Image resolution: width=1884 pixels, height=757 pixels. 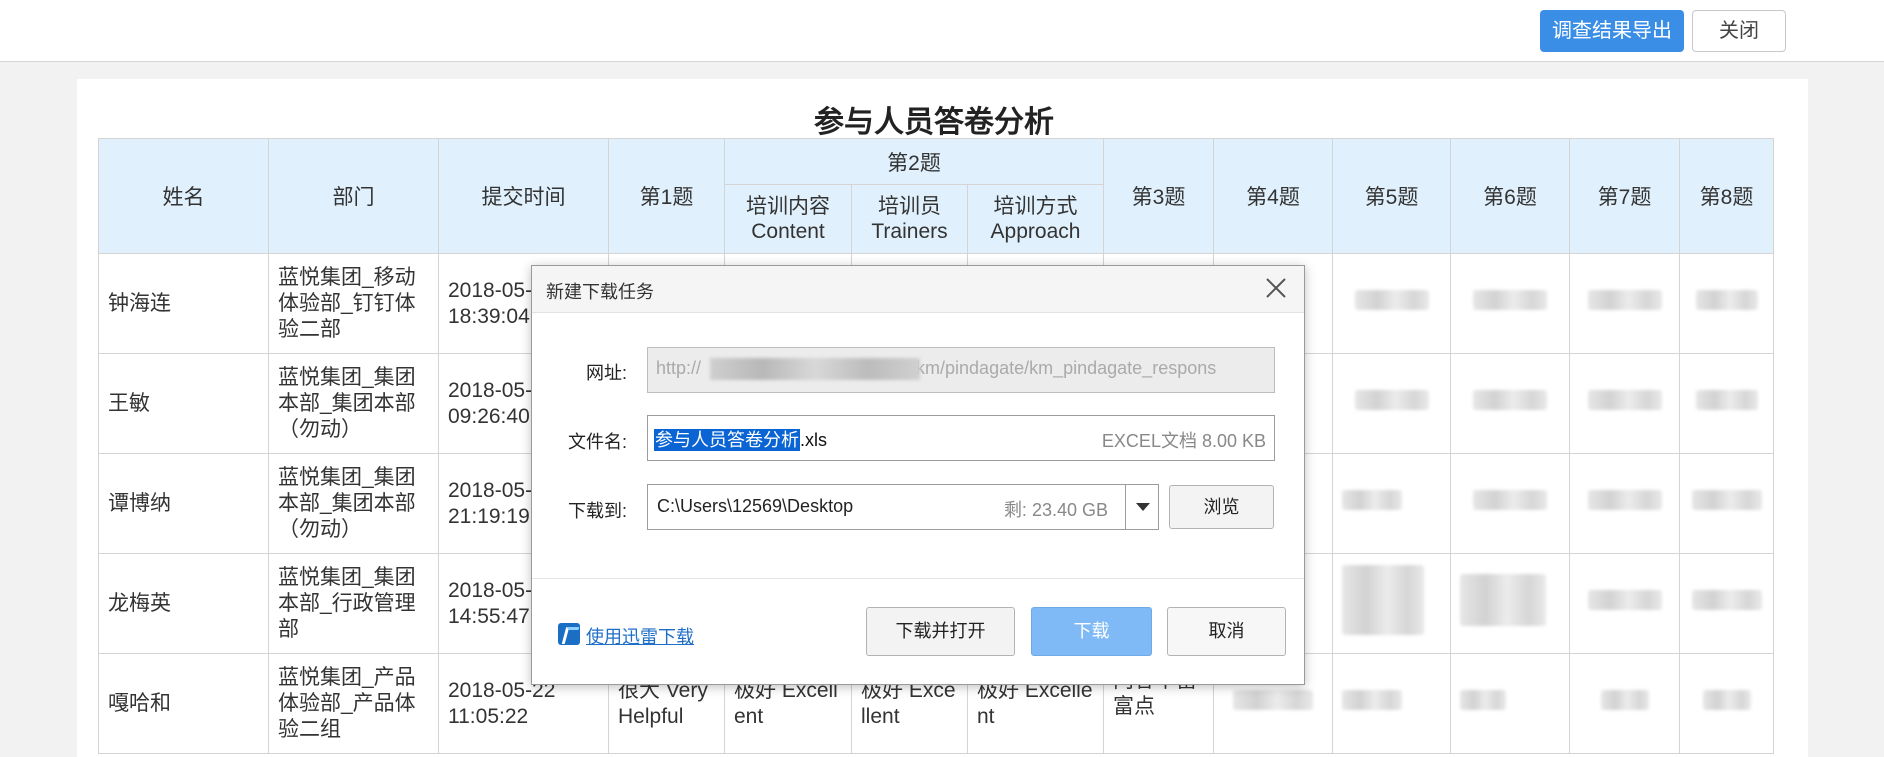 I want to click on cell-name: 钟海连, so click(x=183, y=303).